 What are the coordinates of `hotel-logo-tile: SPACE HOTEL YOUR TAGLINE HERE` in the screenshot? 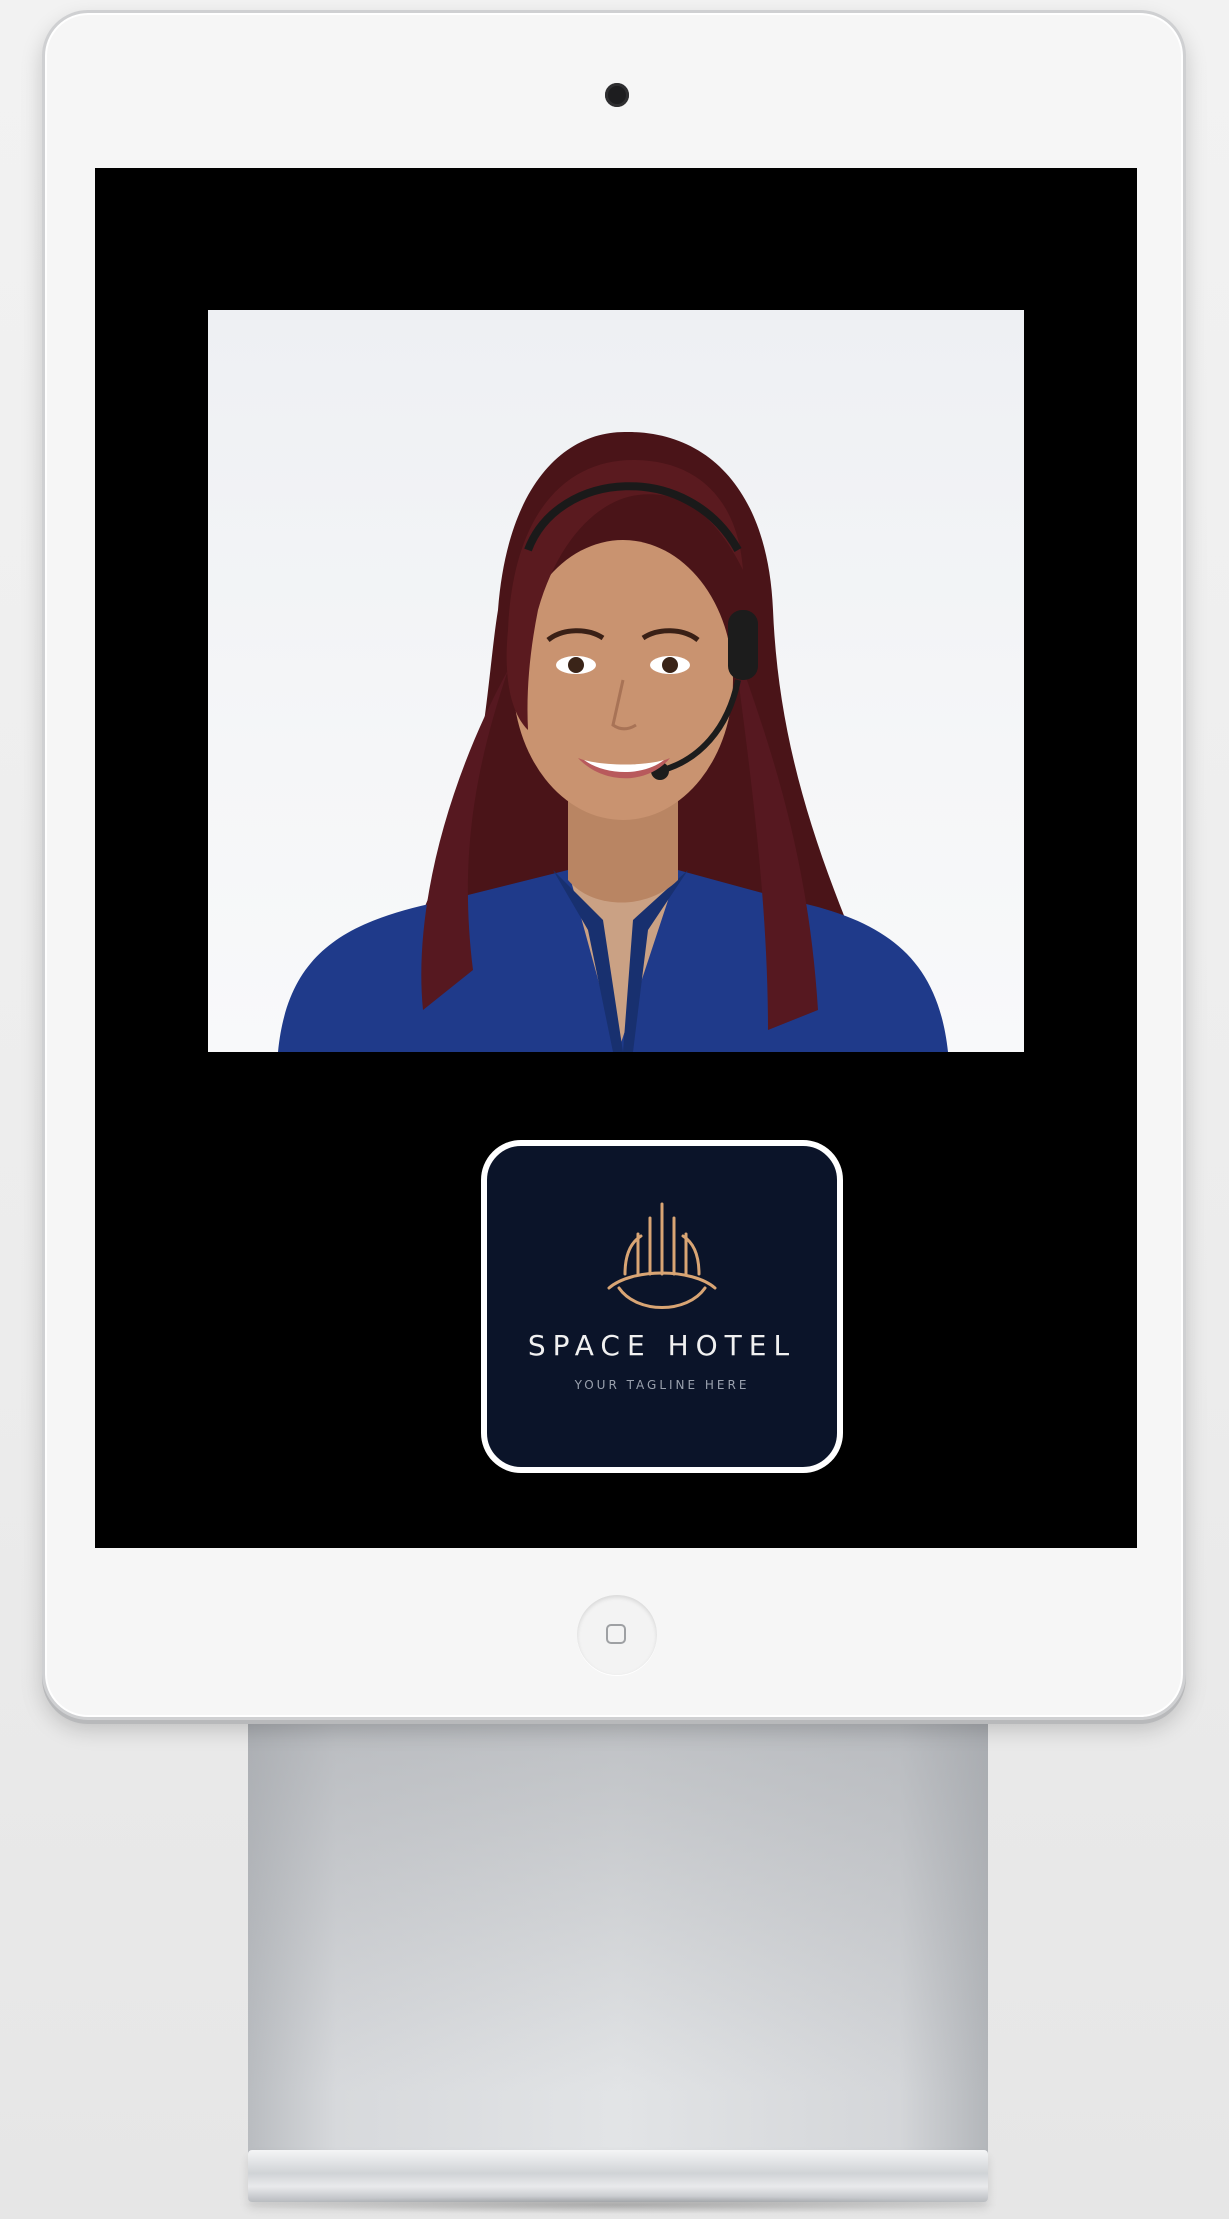 It's located at (662, 1306).